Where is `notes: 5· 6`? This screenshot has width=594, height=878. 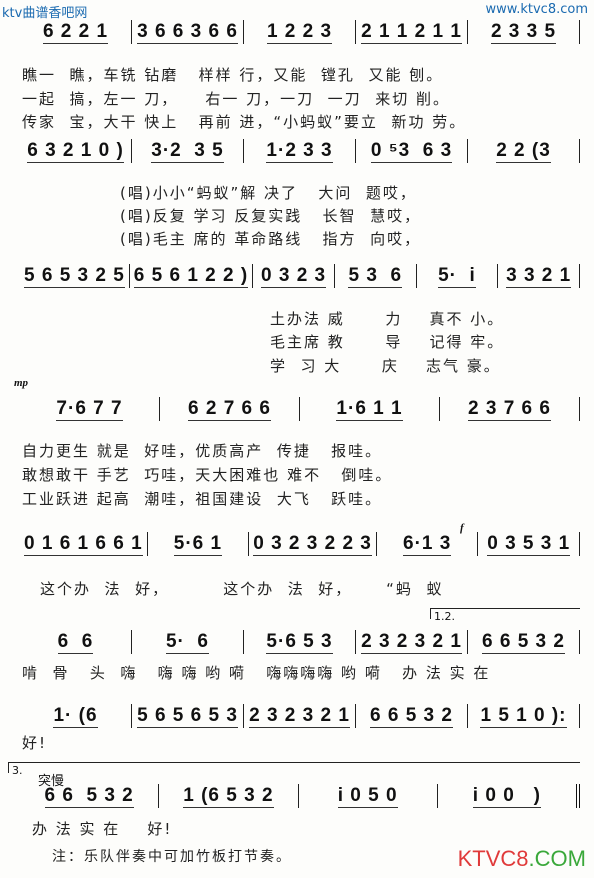
notes: 5· 6 is located at coordinates (187, 642).